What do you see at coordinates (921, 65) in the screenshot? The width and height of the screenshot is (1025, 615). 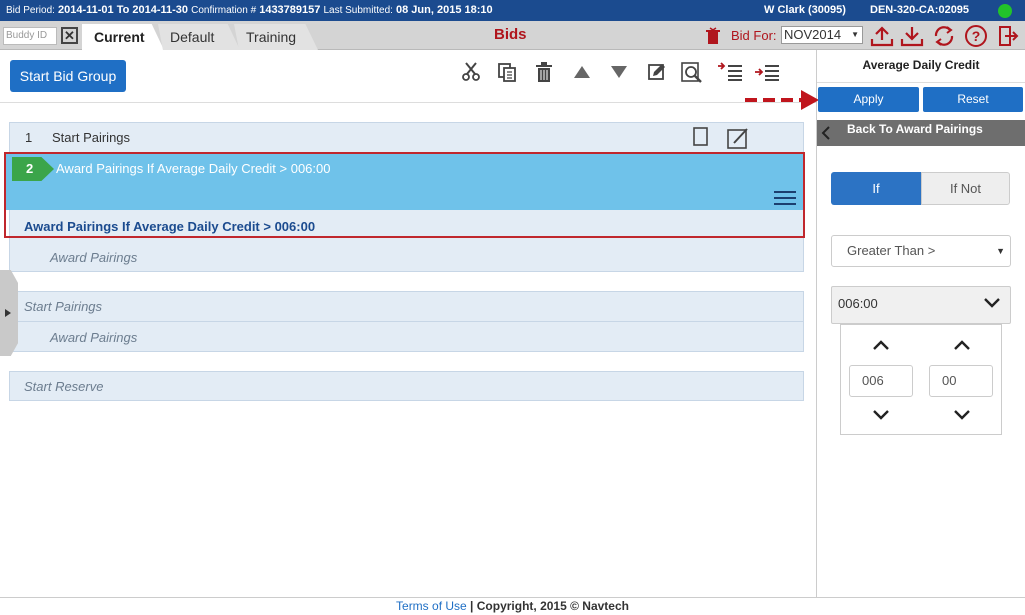 I see `panel-title: Average Daily Credit` at bounding box center [921, 65].